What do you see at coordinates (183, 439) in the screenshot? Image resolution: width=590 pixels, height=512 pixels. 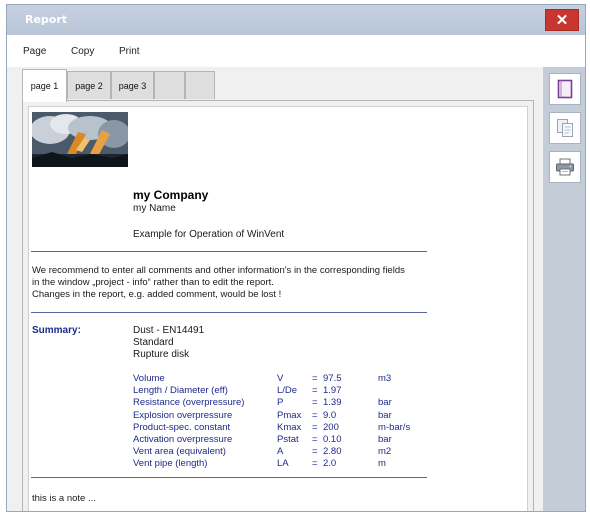 I see `parameter-label: Activation overpressure` at bounding box center [183, 439].